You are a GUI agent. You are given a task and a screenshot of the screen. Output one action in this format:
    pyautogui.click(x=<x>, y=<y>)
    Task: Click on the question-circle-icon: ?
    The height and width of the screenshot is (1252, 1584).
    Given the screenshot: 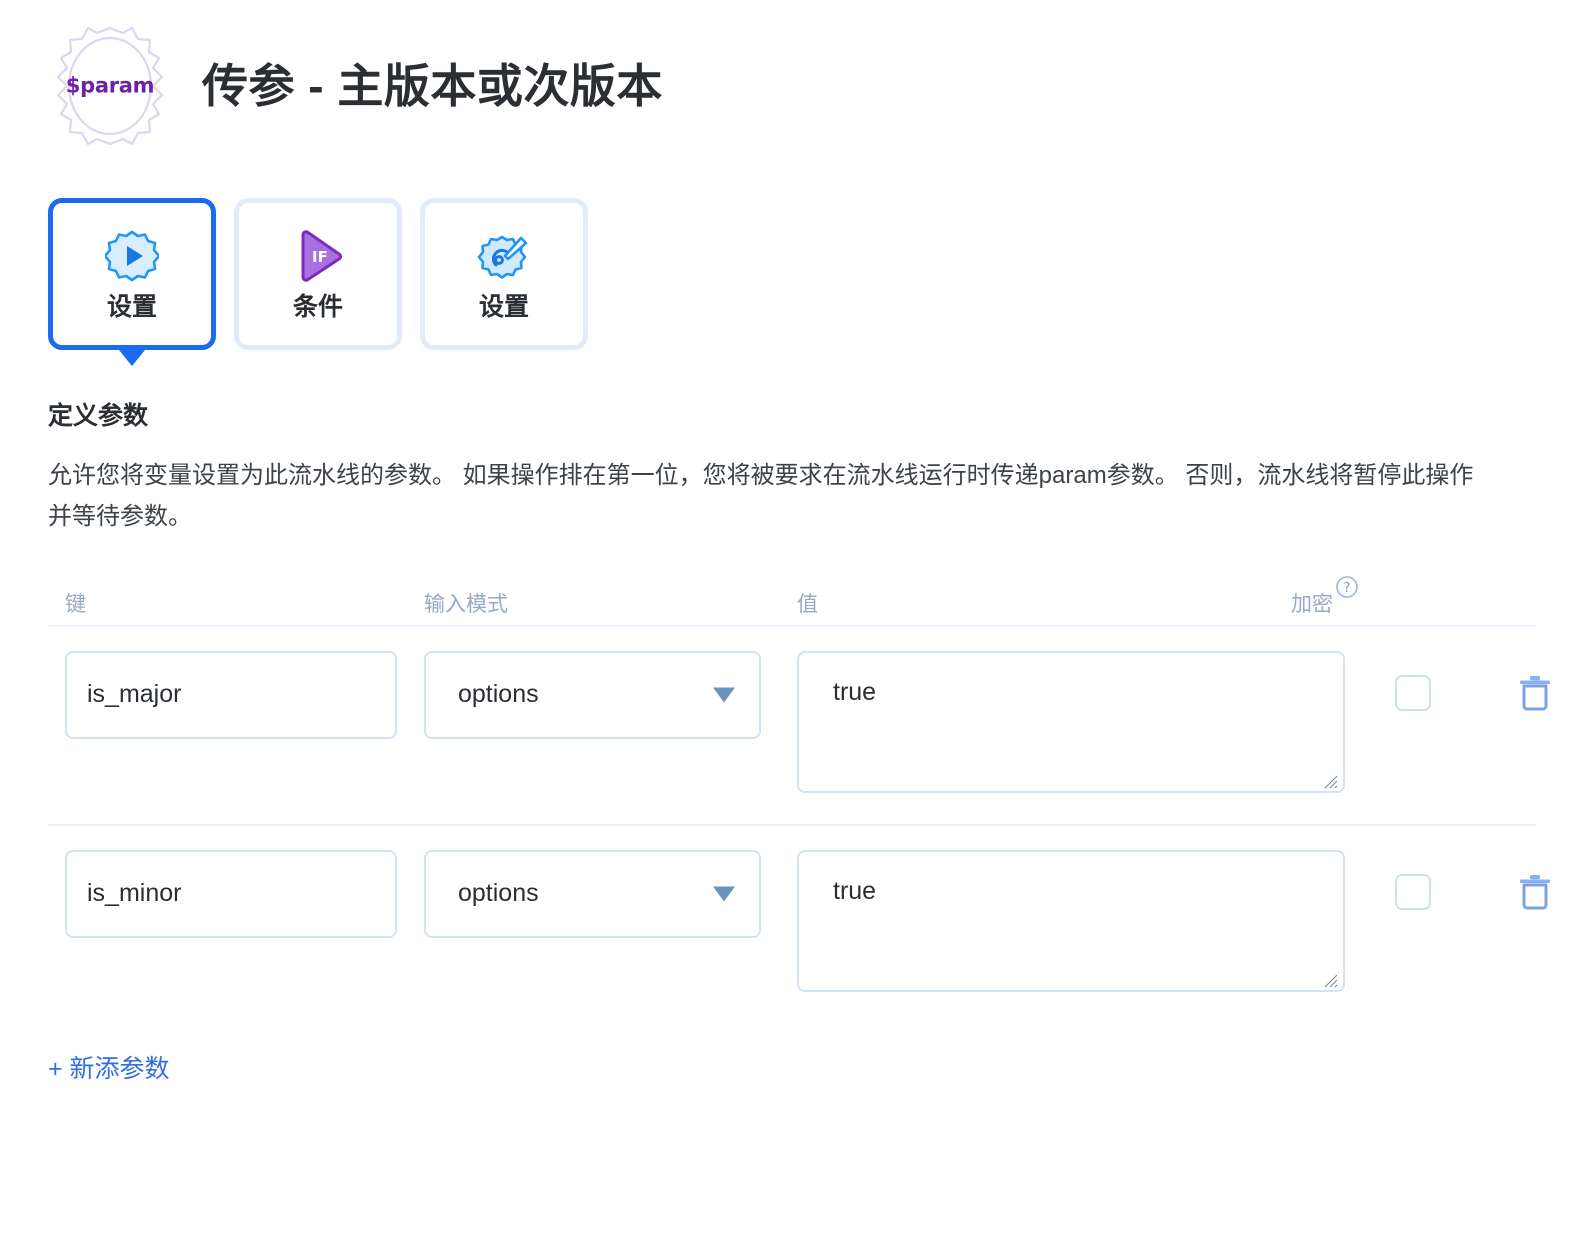 What is the action you would take?
    pyautogui.click(x=1347, y=587)
    